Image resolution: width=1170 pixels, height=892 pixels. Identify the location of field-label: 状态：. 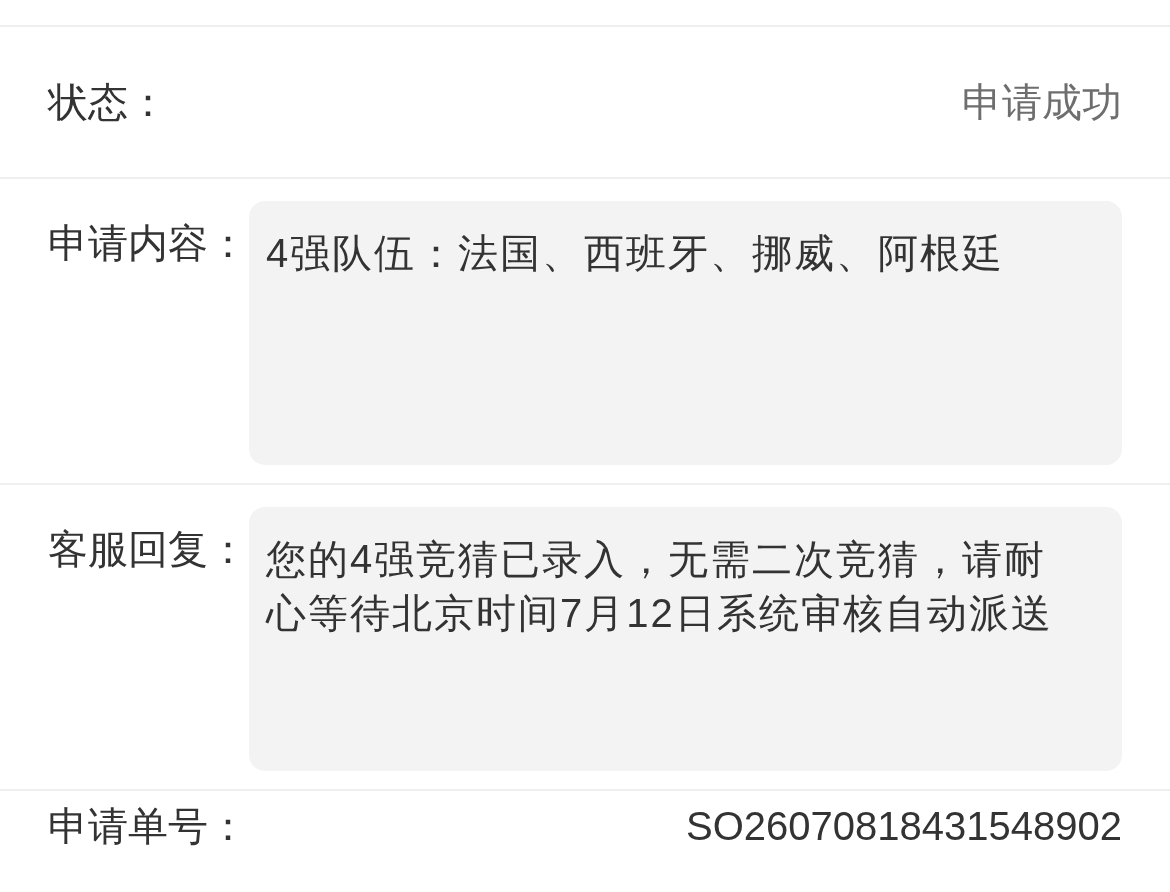
(108, 102).